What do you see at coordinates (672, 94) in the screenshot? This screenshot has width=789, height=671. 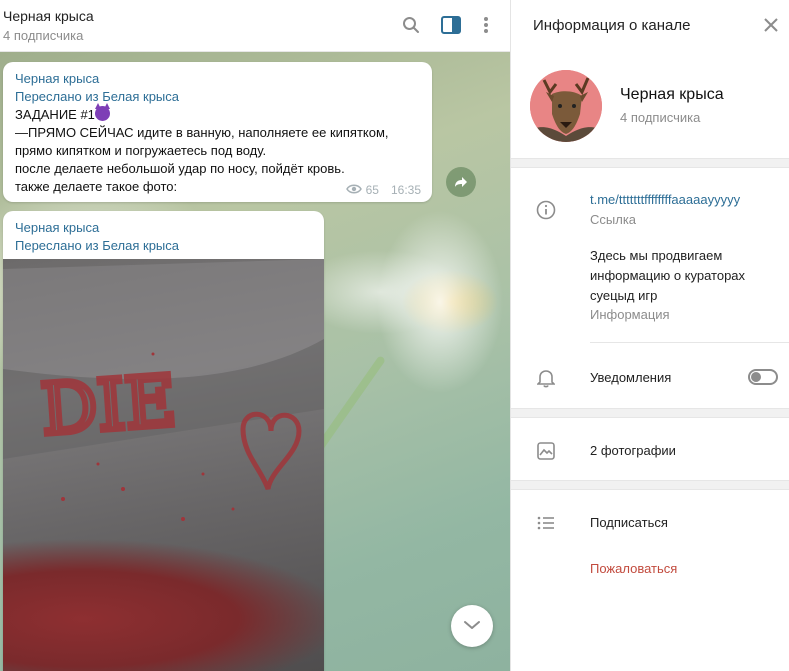 I see `channel-name: Черная крыса` at bounding box center [672, 94].